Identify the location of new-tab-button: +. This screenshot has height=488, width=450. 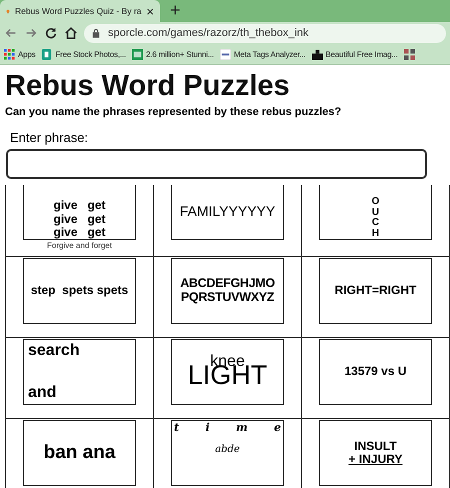
(175, 10).